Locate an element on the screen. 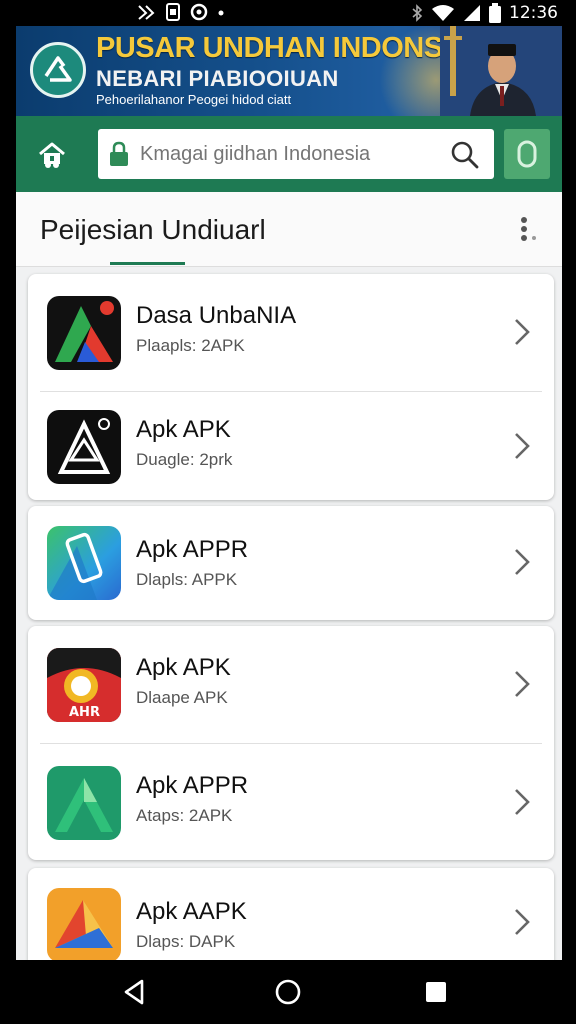  app-name: Dasa UnbaNIA is located at coordinates (216, 315).